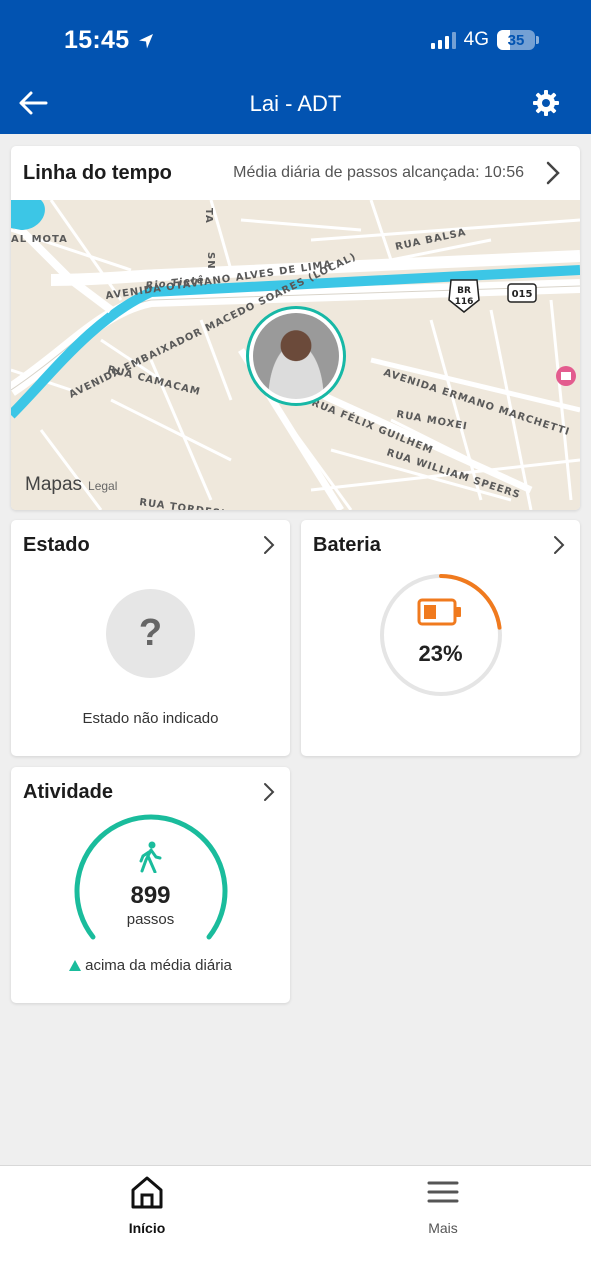 Image resolution: width=591 pixels, height=1280 pixels. I want to click on tab-mais: Mais, so click(443, 1205).